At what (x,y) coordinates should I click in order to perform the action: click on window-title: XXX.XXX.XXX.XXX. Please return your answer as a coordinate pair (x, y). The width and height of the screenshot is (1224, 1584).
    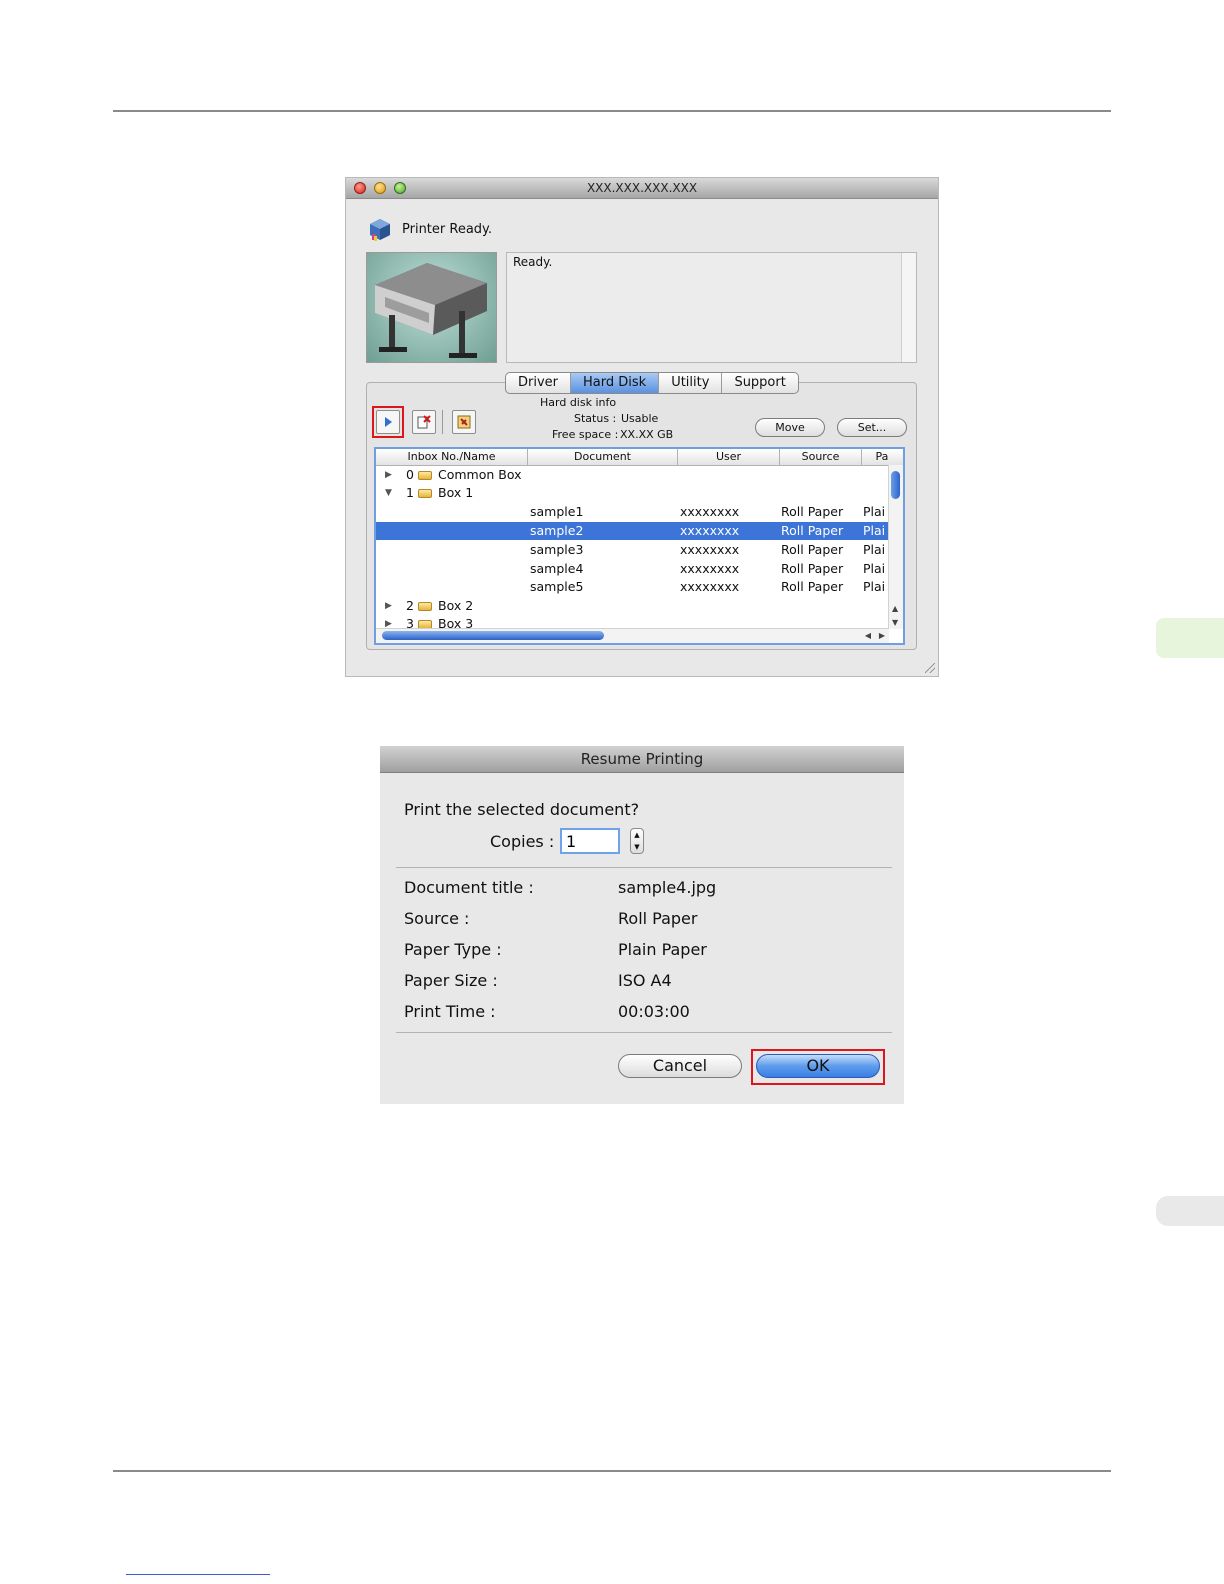
    Looking at the image, I should click on (642, 188).